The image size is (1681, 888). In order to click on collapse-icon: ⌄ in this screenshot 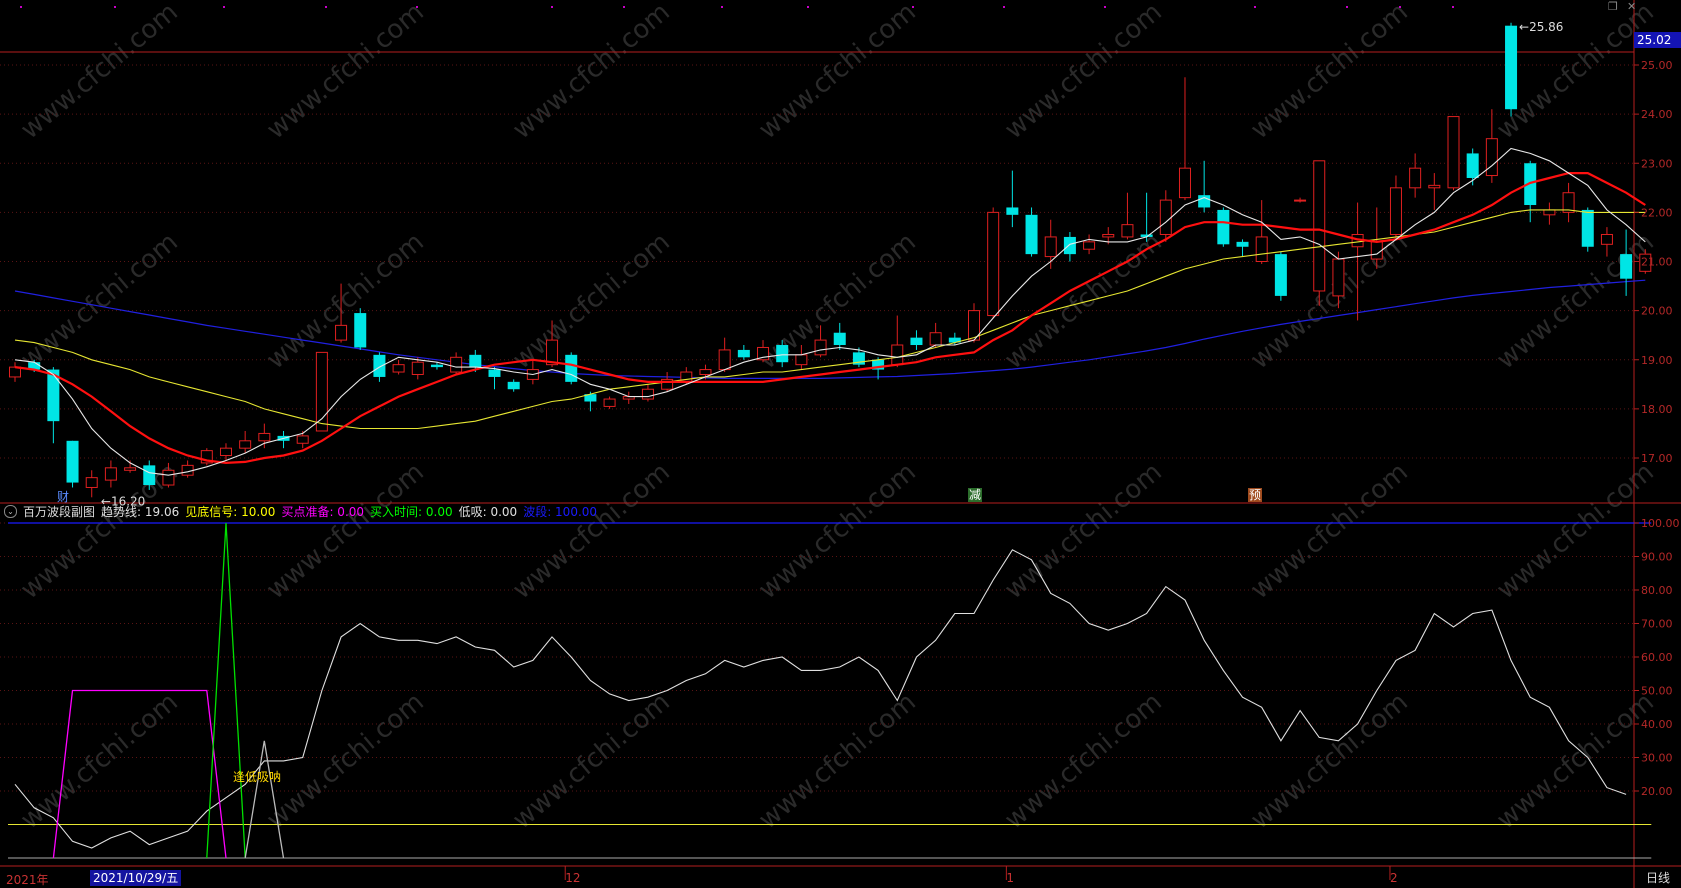, I will do `click(10, 511)`.